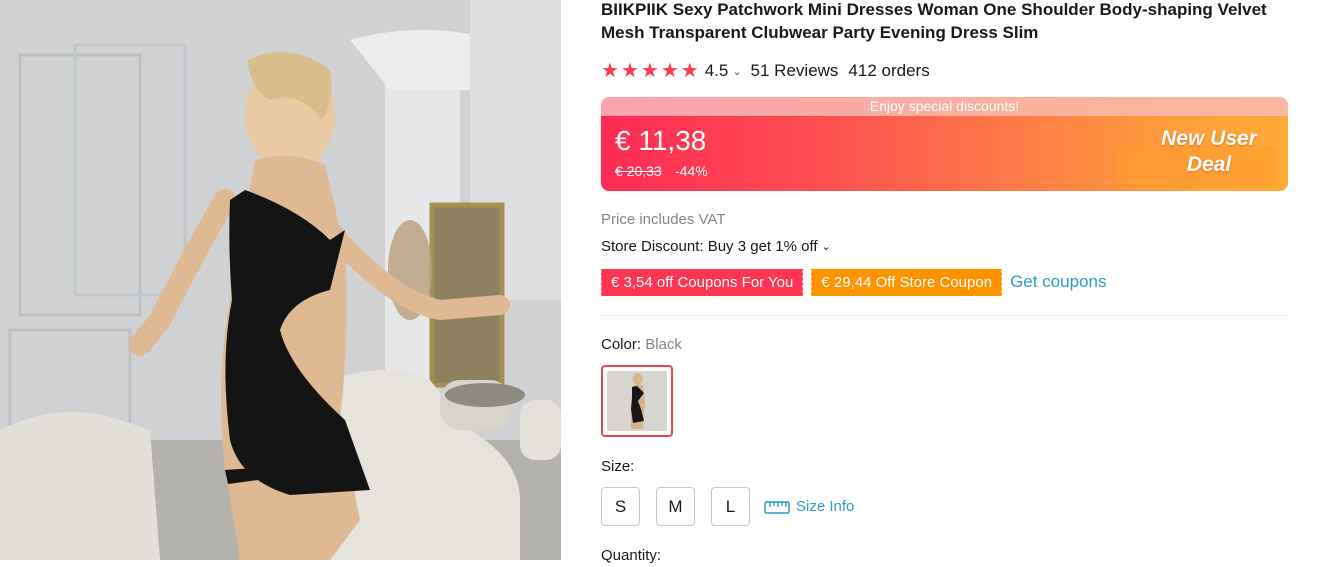 The width and height of the screenshot is (1319, 567). What do you see at coordinates (631, 555) in the screenshot?
I see `quantity-label: Quantity:` at bounding box center [631, 555].